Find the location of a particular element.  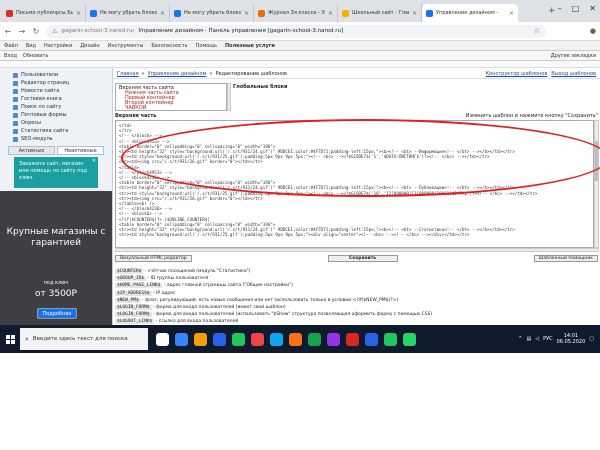

taskbar-icons is located at coordinates (286, 339).